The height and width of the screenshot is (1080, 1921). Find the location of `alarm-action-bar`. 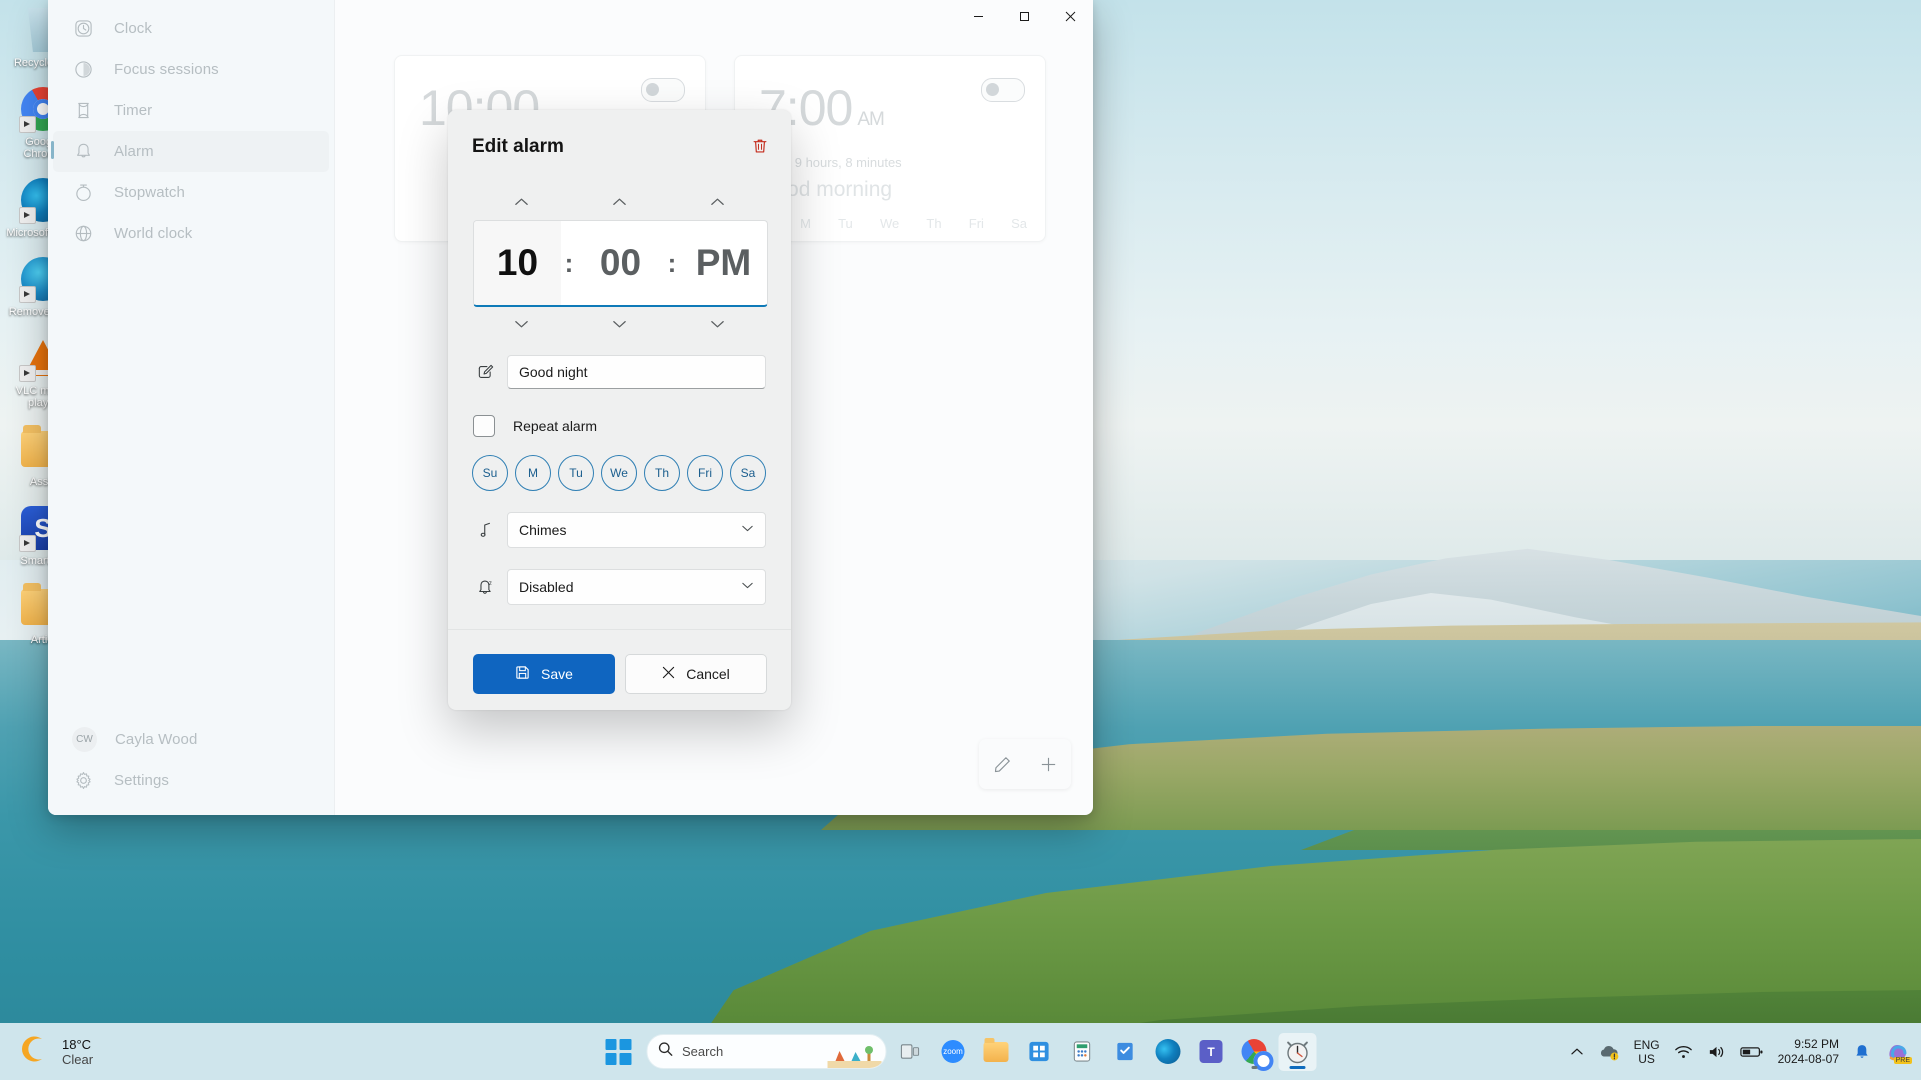

alarm-action-bar is located at coordinates (1025, 764).